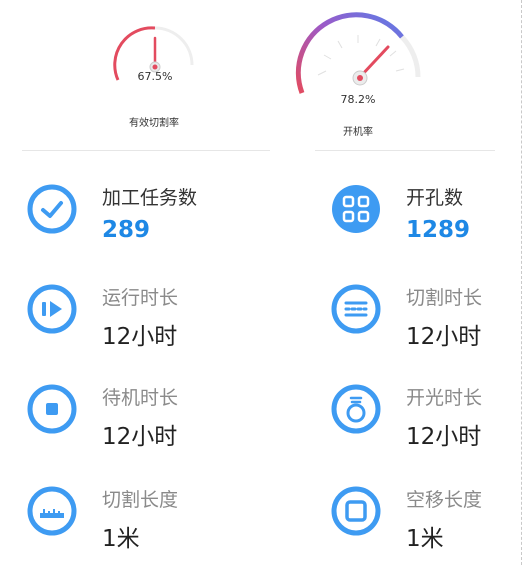 This screenshot has height=565, width=529. What do you see at coordinates (150, 198) in the screenshot?
I see `stat-label: 加工任务数` at bounding box center [150, 198].